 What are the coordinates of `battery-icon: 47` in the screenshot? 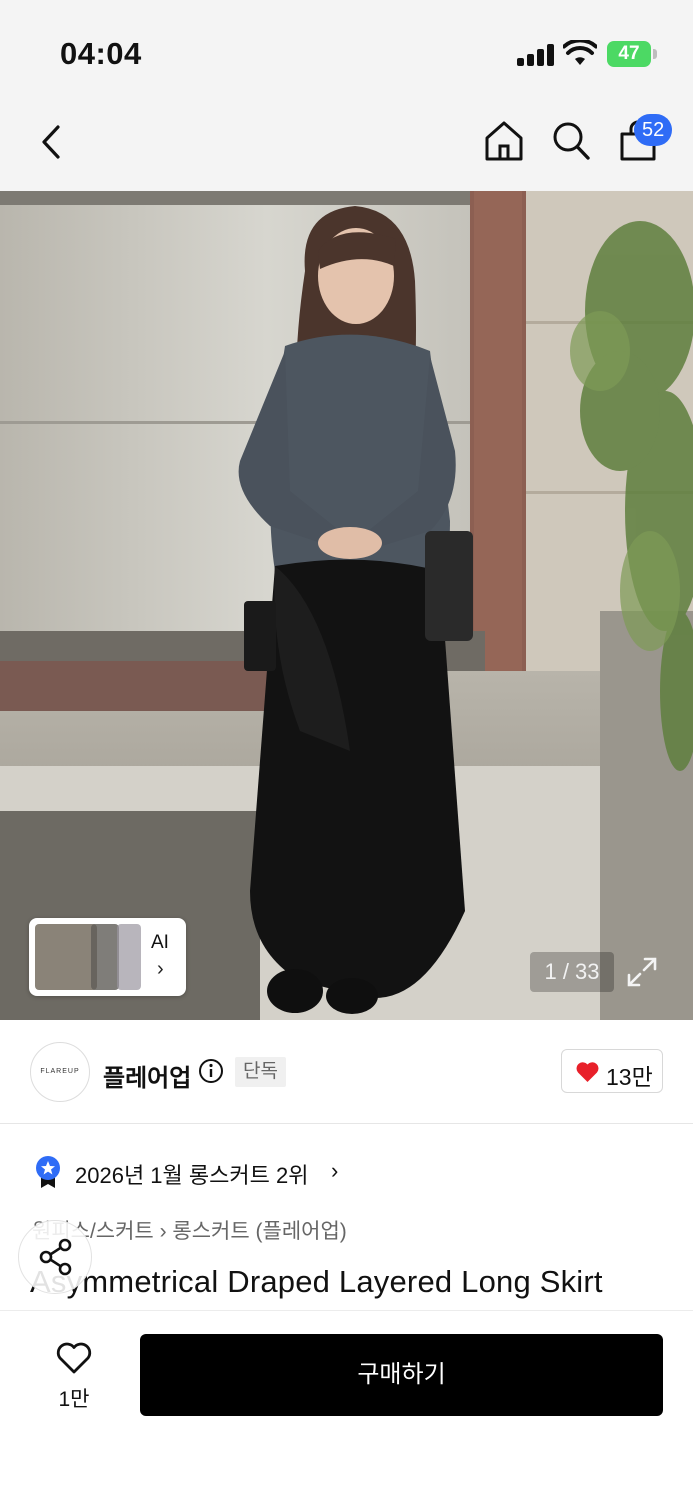 It's located at (632, 54).